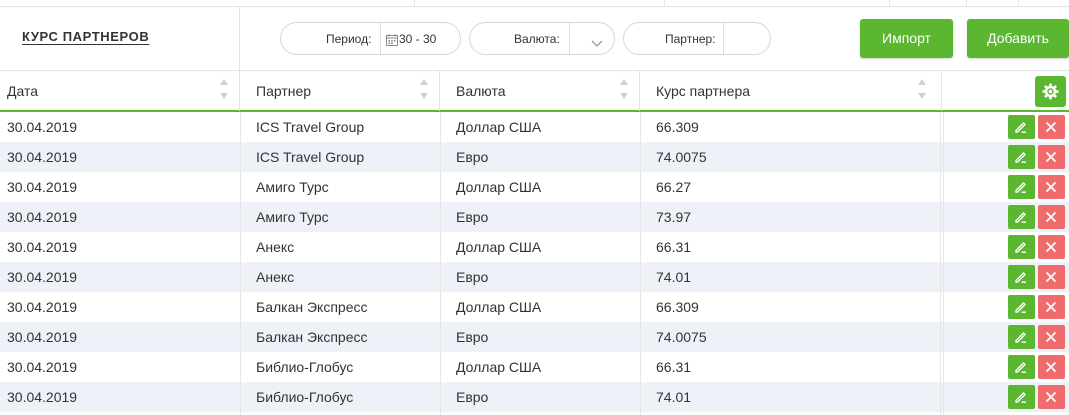  Describe the element at coordinates (1018, 38) in the screenshot. I see `add-button: Добавить` at that location.